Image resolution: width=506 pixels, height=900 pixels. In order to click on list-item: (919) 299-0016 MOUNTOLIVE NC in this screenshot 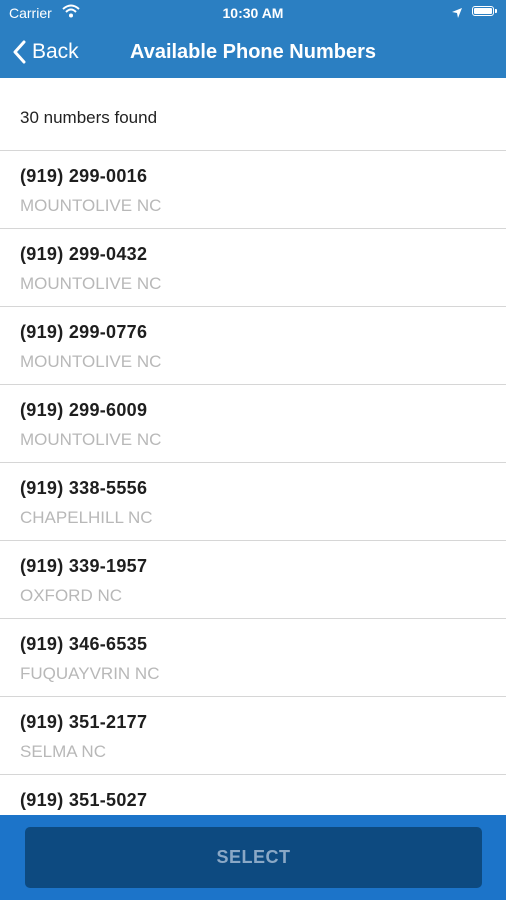, I will do `click(253, 190)`.